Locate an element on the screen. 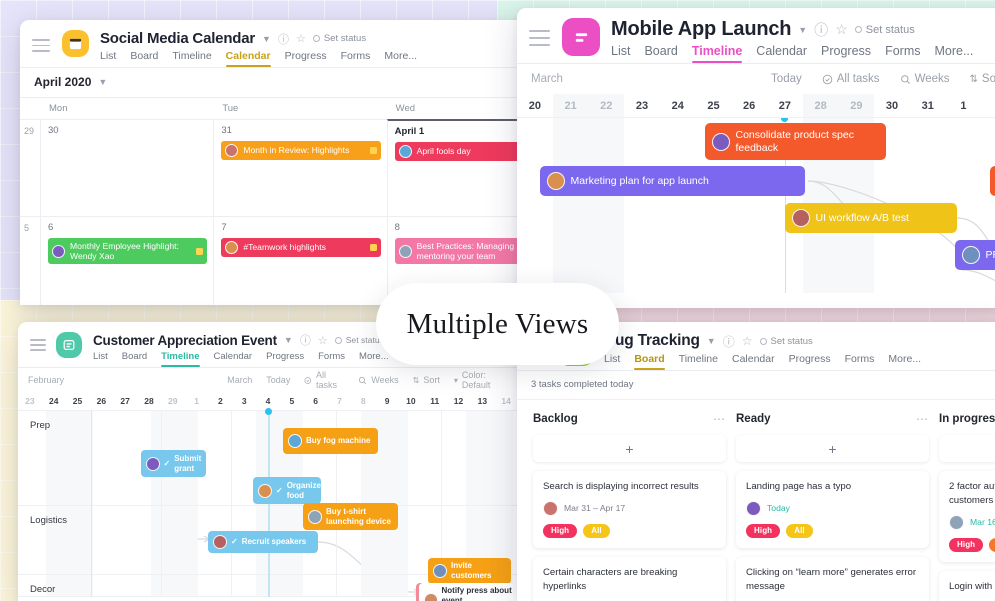 The height and width of the screenshot is (601, 995). board-card: Landing page has a typo Today High All is located at coordinates (832, 509).